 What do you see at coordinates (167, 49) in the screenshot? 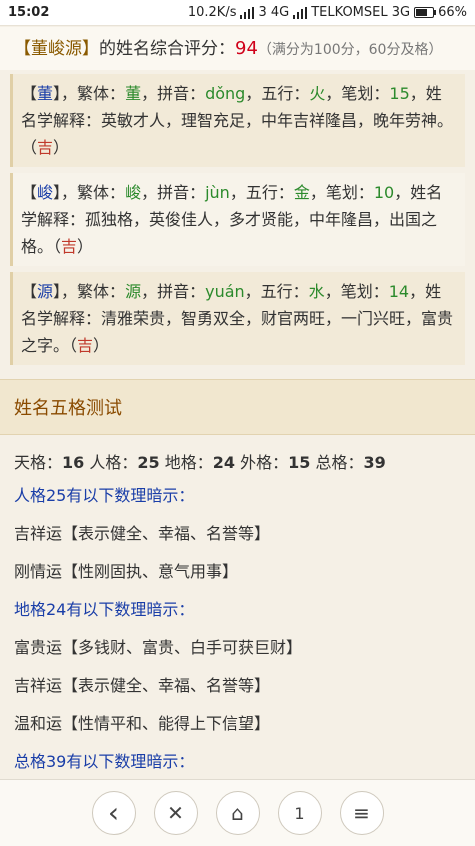
I see `score-prefix: 的姓名综合评分：` at bounding box center [167, 49].